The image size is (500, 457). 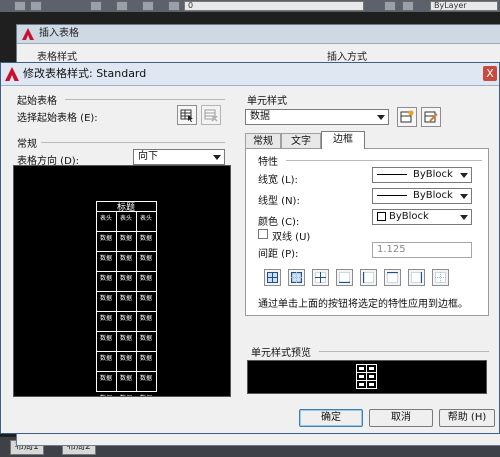 I want to click on remove-table-button, so click(x=211, y=115).